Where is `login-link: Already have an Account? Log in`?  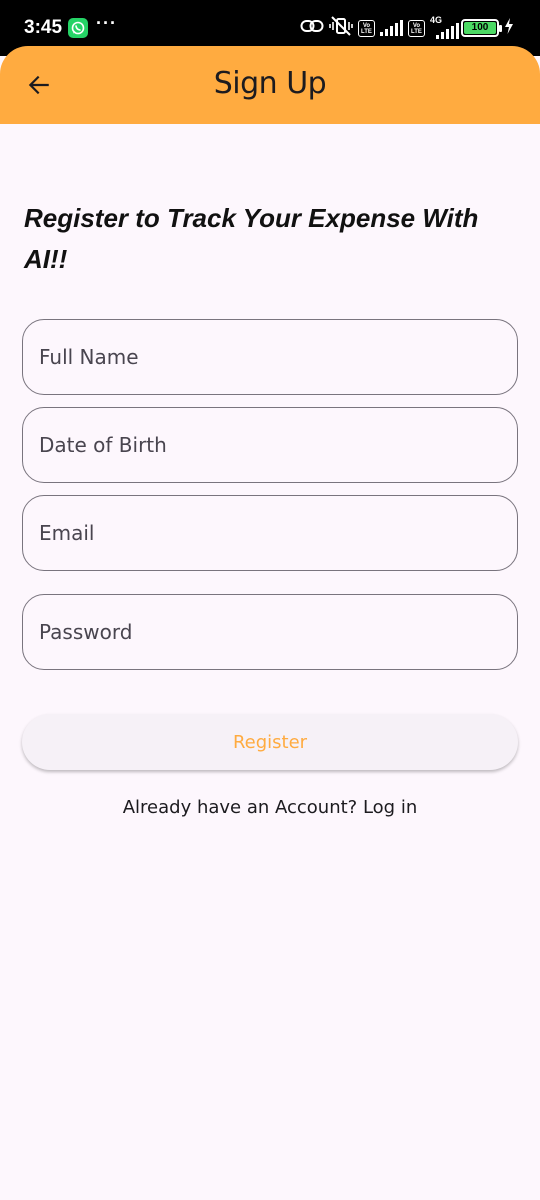
login-link: Already have an Account? Log in is located at coordinates (270, 807).